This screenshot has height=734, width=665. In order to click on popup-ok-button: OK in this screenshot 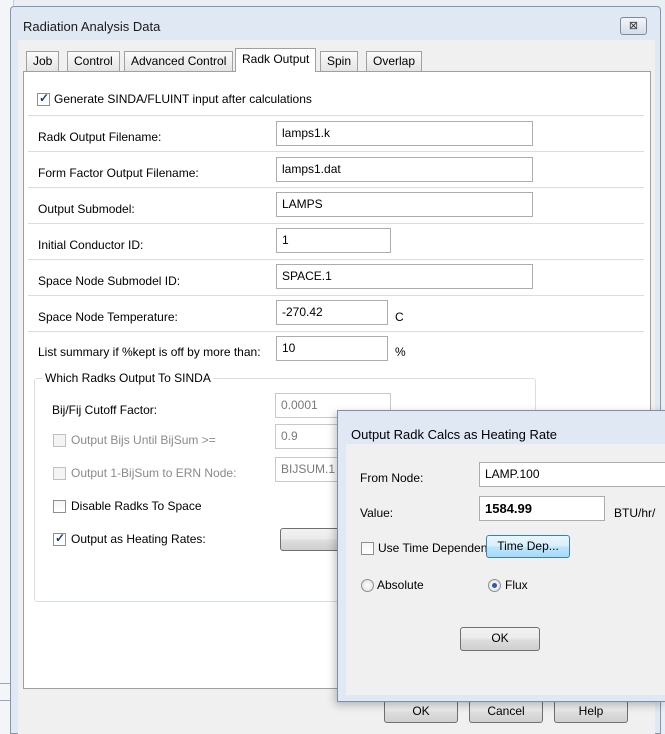, I will do `click(500, 639)`.